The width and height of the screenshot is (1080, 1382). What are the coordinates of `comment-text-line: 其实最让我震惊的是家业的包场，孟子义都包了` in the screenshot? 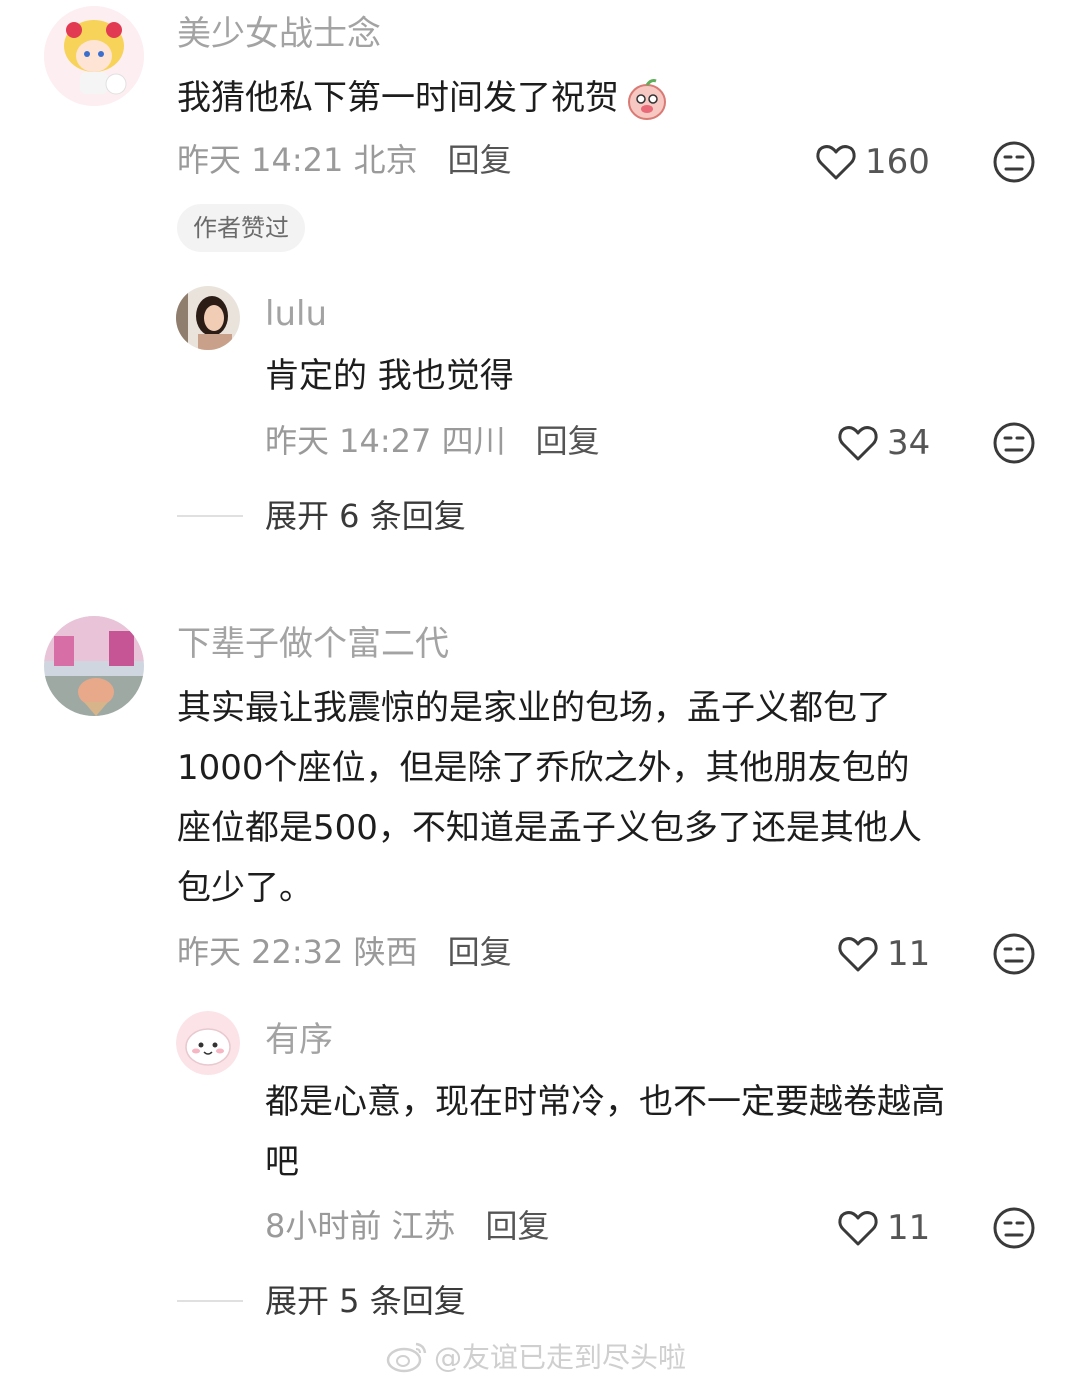 It's located at (534, 708).